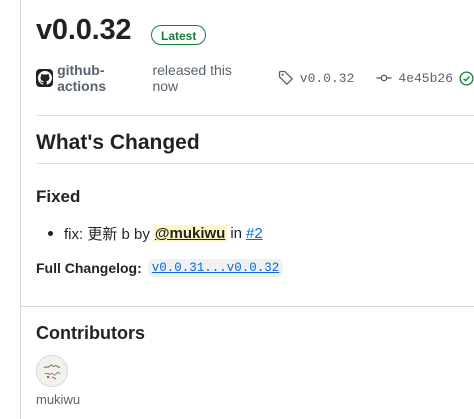 The height and width of the screenshot is (419, 474). Describe the element at coordinates (255, 115) in the screenshot. I see `header-divider` at that location.